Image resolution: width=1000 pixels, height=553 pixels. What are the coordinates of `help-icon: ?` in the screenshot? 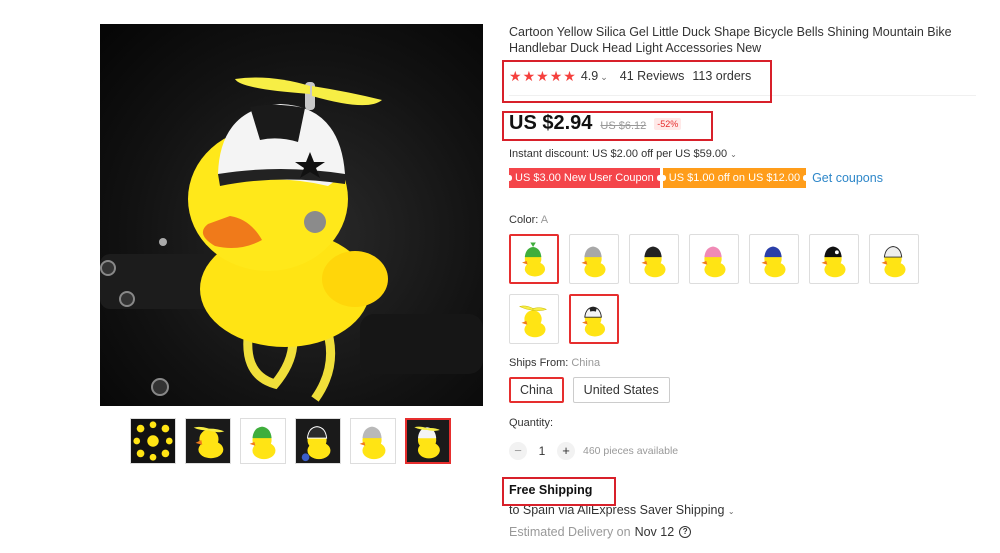 It's located at (685, 532).